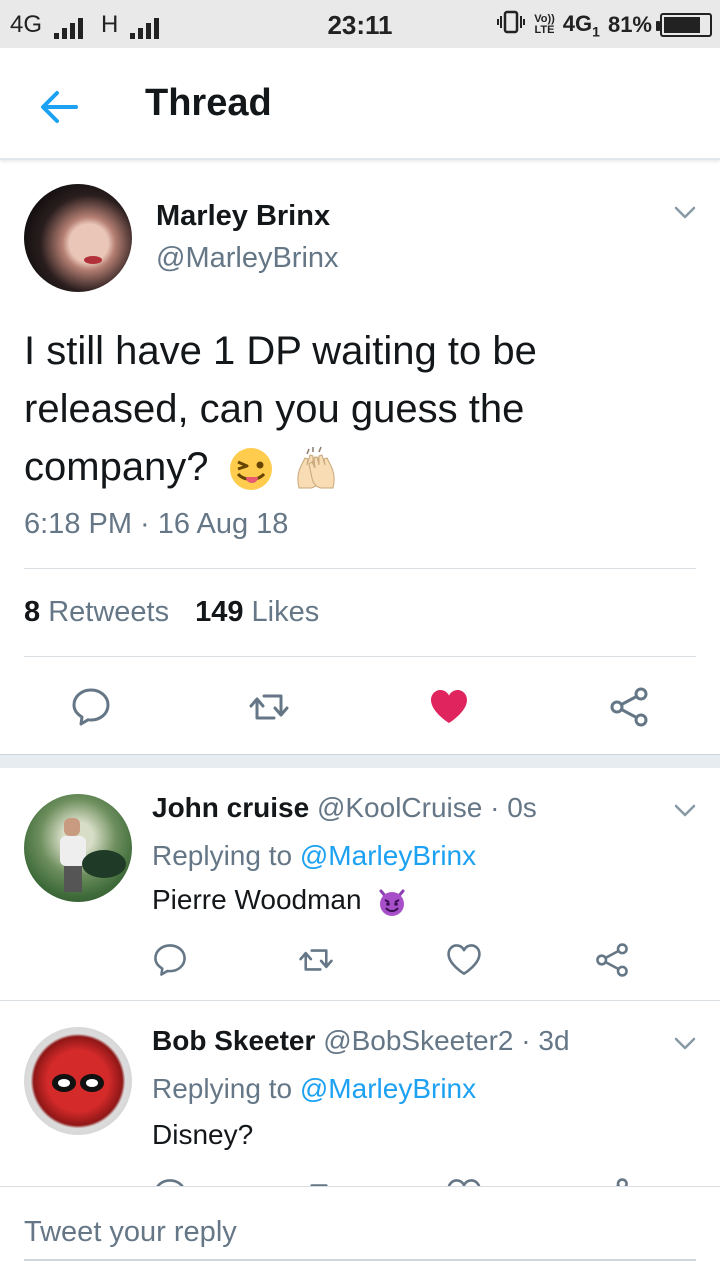 This screenshot has width=720, height=1280. What do you see at coordinates (219, 612) in the screenshot?
I see `like-count: 149` at bounding box center [219, 612].